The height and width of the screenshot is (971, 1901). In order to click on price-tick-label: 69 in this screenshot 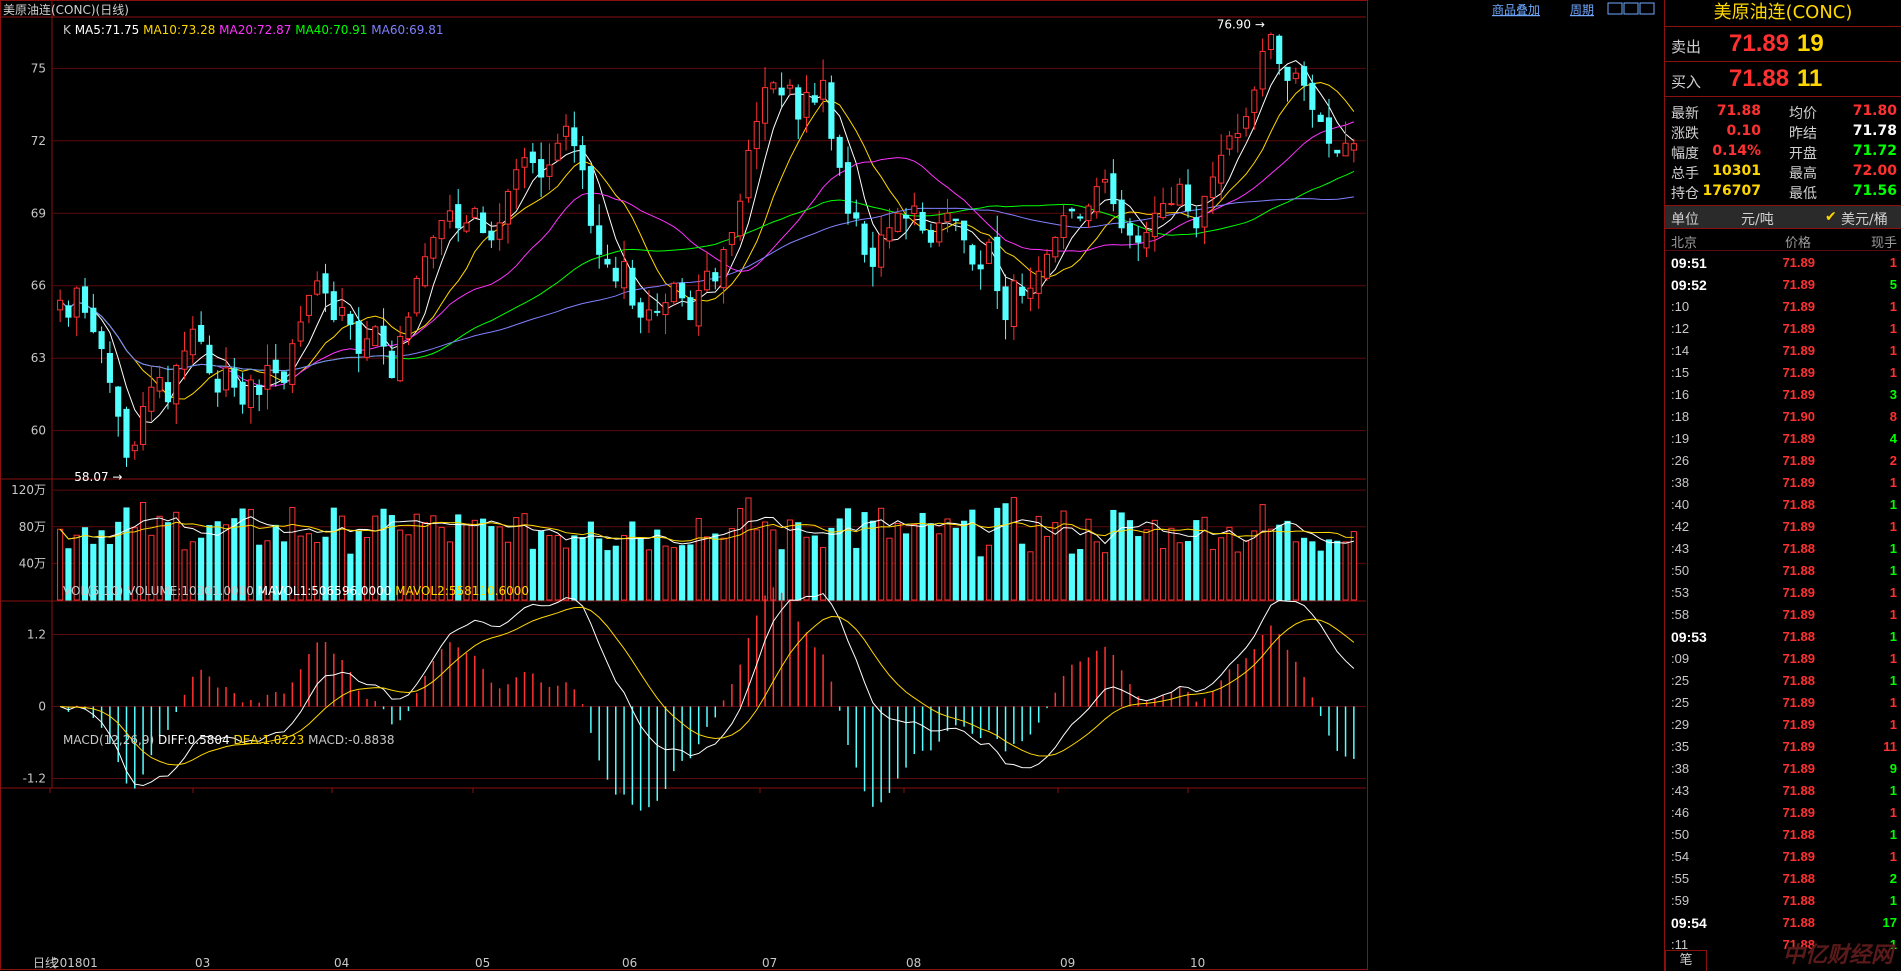, I will do `click(38, 213)`.